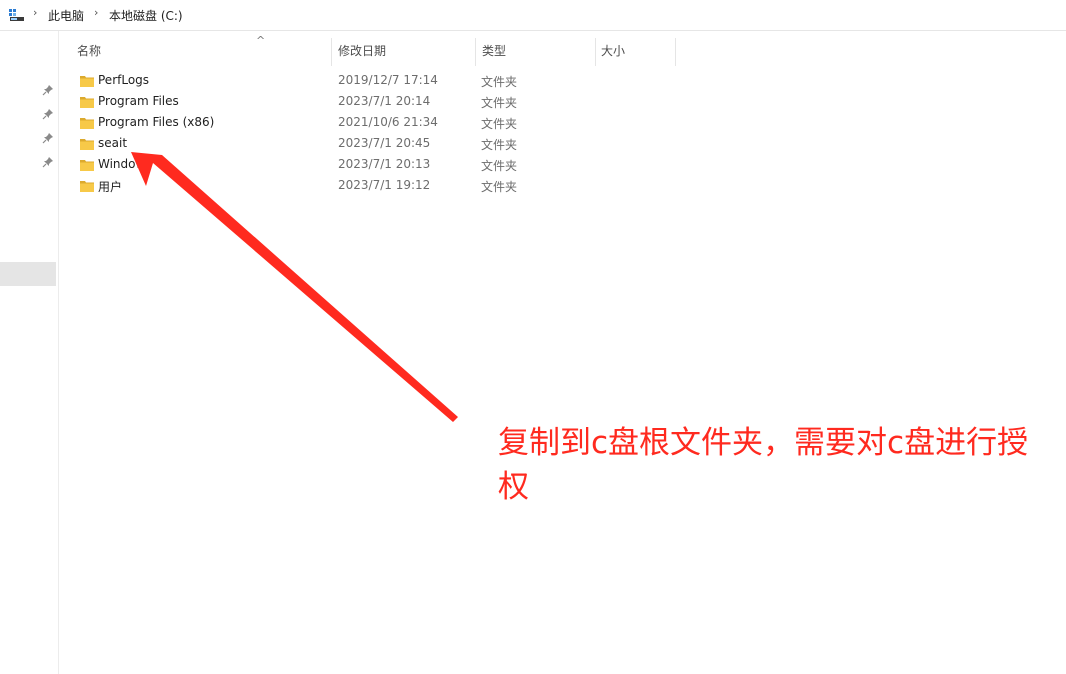 Image resolution: width=1066 pixels, height=674 pixels. I want to click on file-row: PerfLogs 2019/12/7 17:14 文件夹, so click(367, 81).